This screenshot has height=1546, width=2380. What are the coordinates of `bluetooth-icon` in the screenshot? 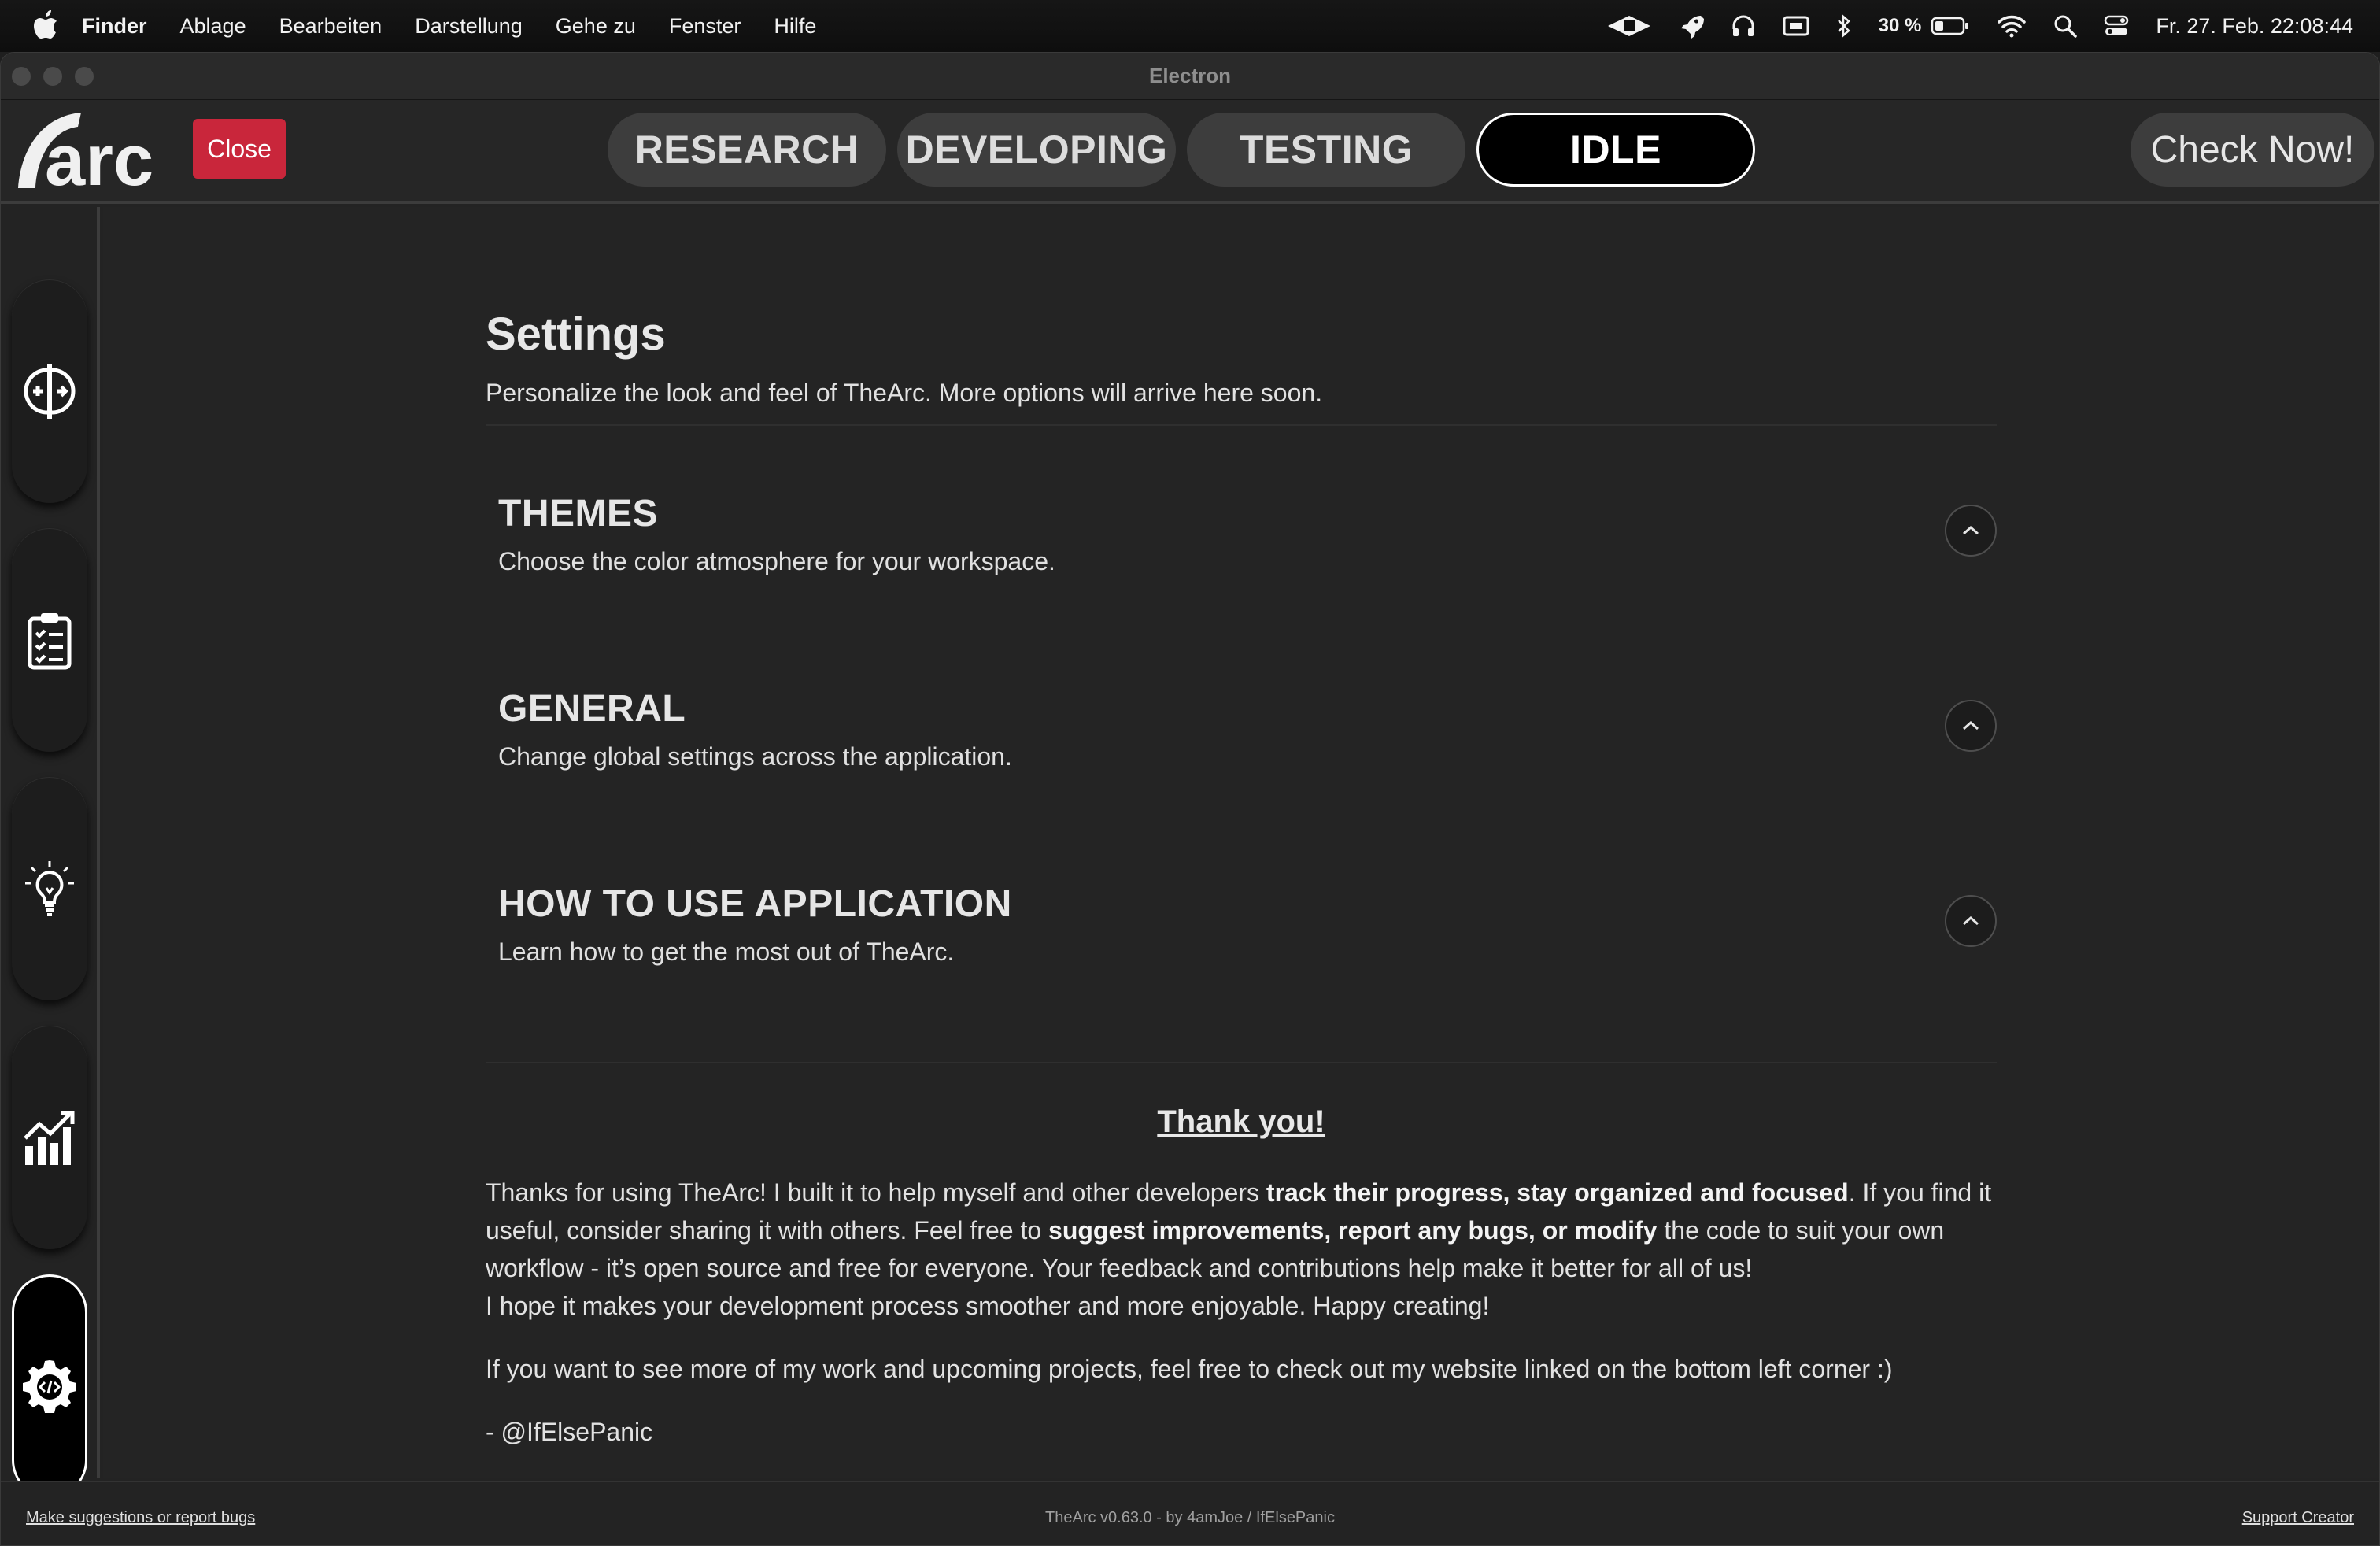 It's located at (1844, 26).